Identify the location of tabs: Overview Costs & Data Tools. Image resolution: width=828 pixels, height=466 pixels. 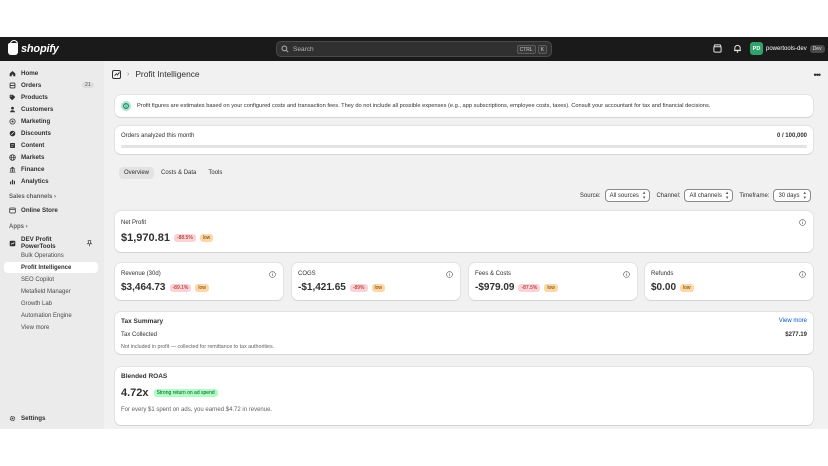
(173, 173).